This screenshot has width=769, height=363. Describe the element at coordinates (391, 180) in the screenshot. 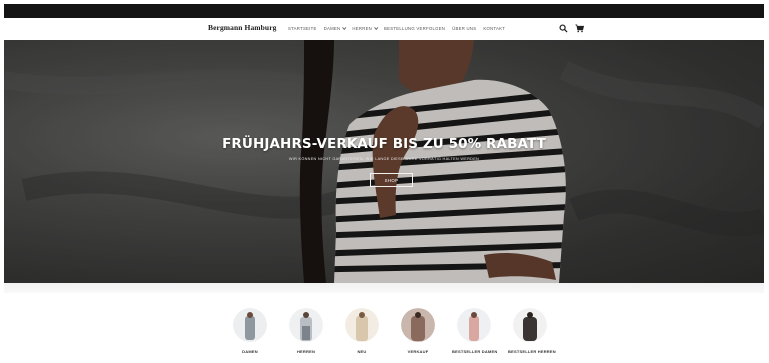

I see `shop-button: SHOP` at that location.